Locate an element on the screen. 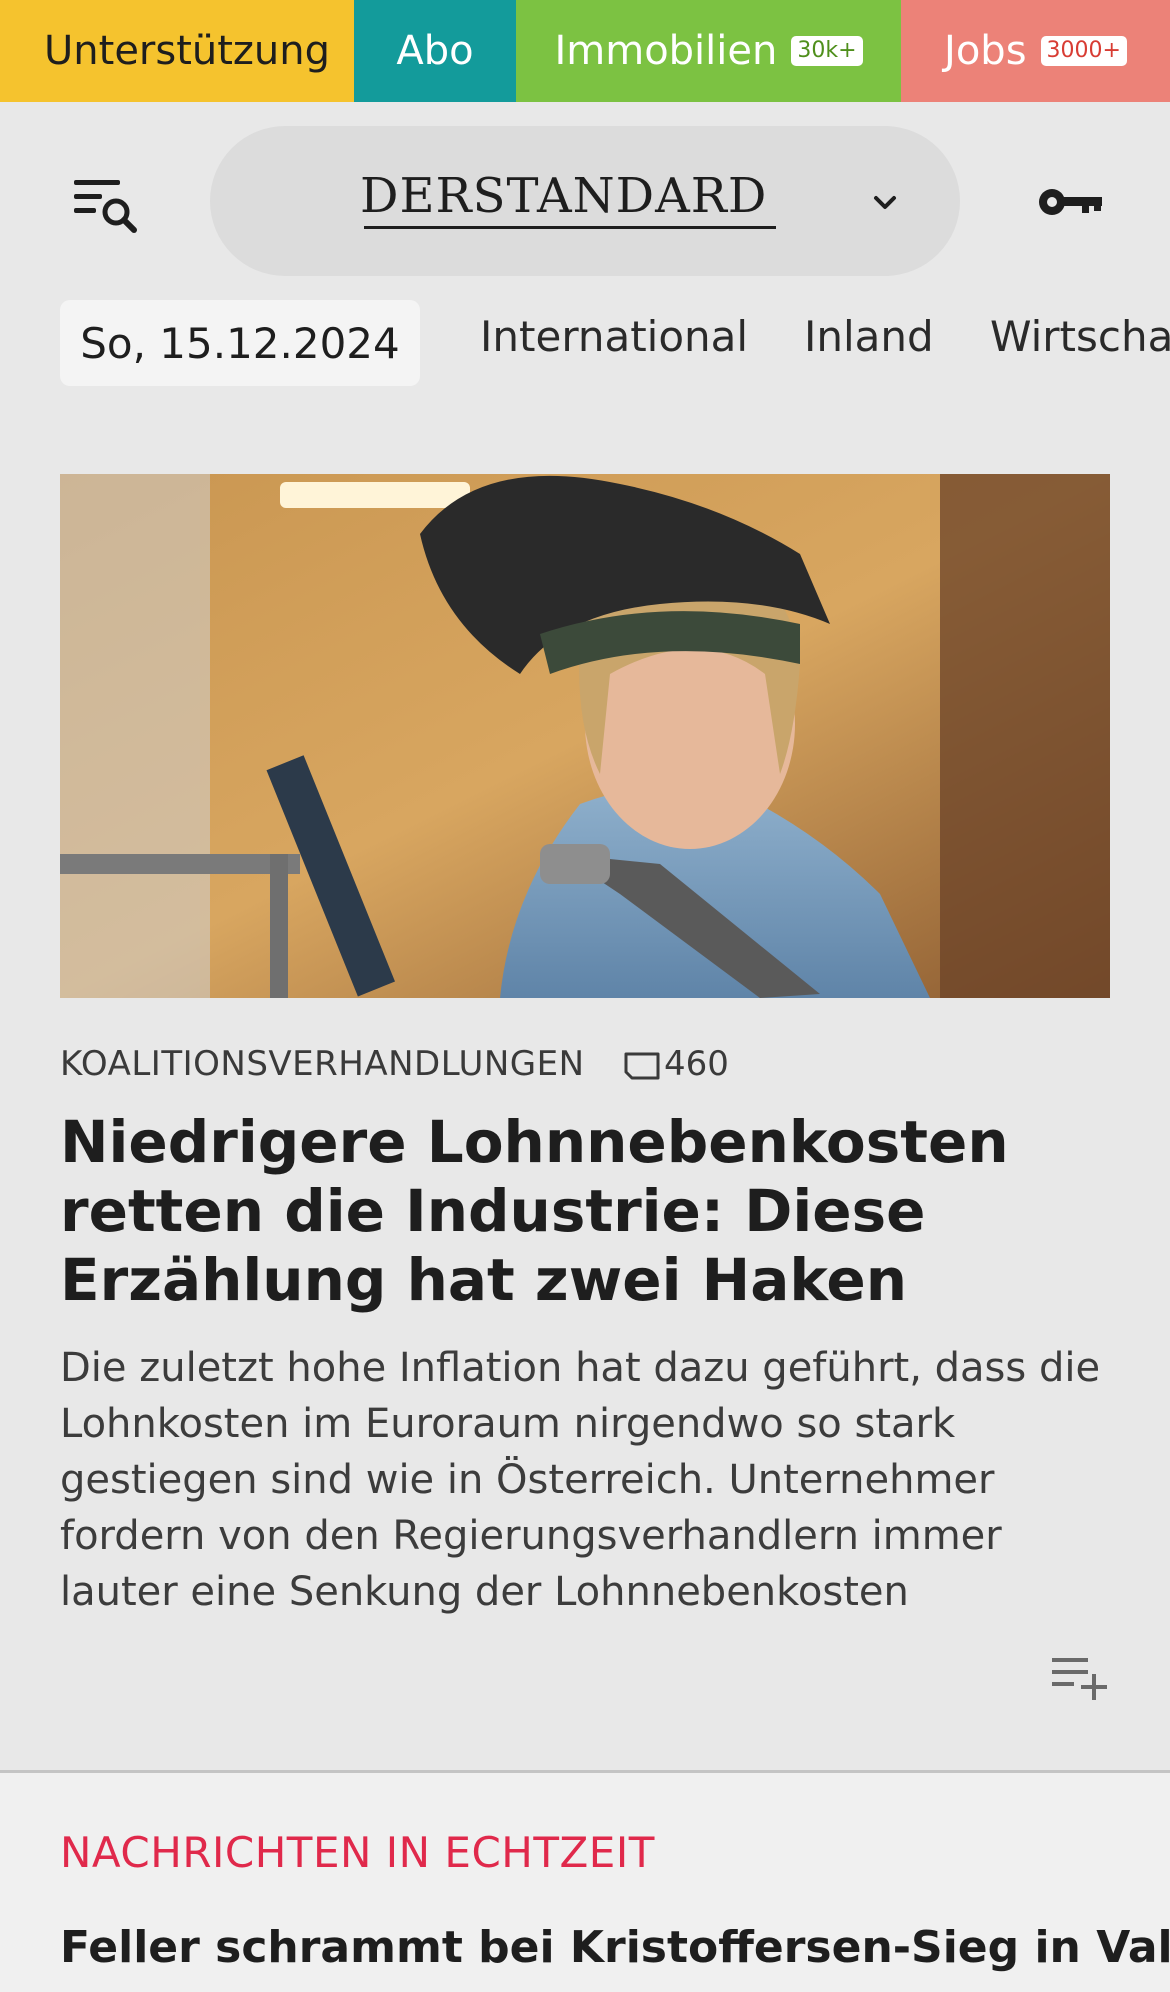 The height and width of the screenshot is (1992, 1170). immobilien-label: Immobilien is located at coordinates (666, 51).